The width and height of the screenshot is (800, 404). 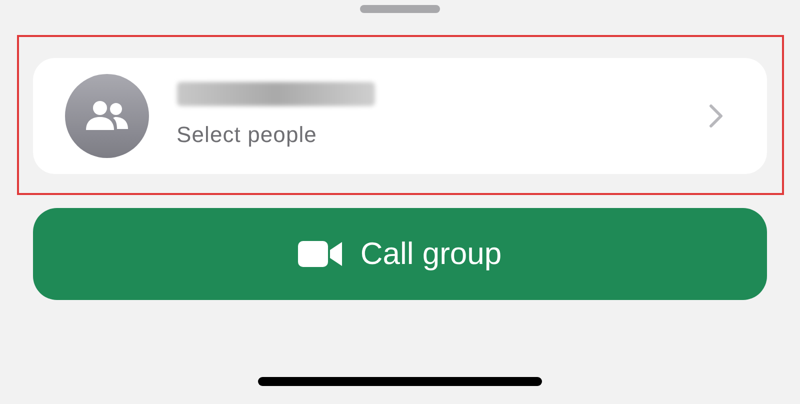 What do you see at coordinates (715, 116) in the screenshot?
I see `chevron-right-icon` at bounding box center [715, 116].